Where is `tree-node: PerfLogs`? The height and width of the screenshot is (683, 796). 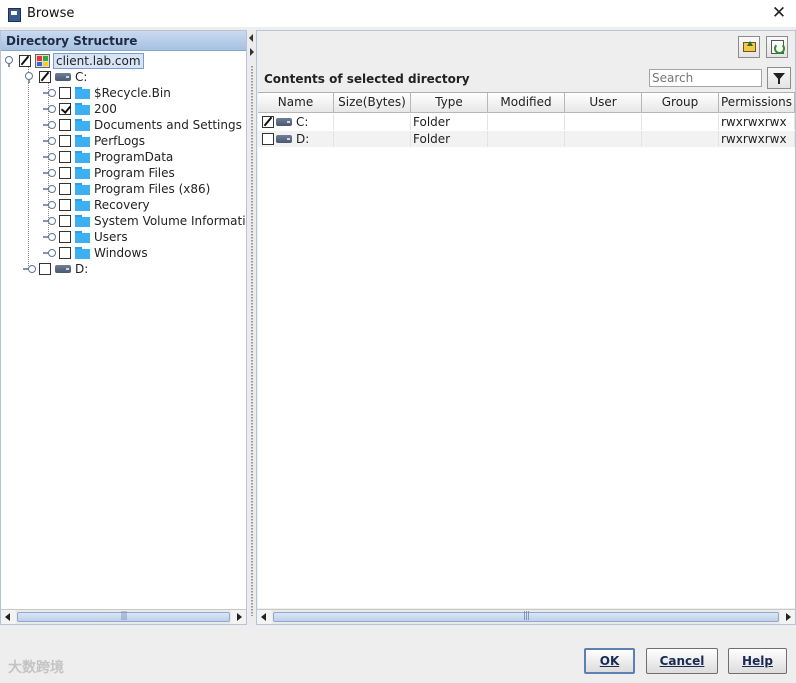
tree-node: PerfLogs is located at coordinates (94, 141).